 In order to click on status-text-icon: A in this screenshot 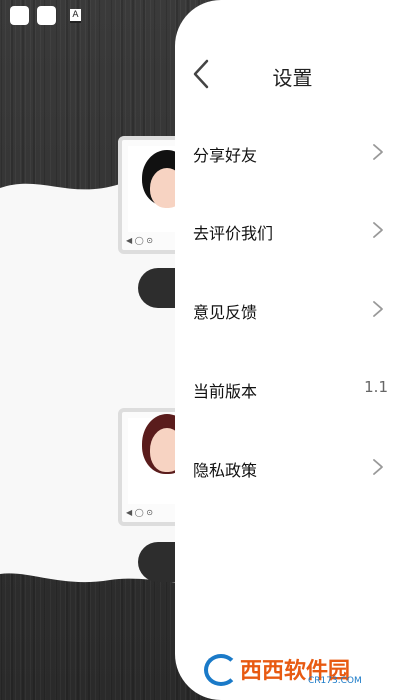, I will do `click(75, 15)`.